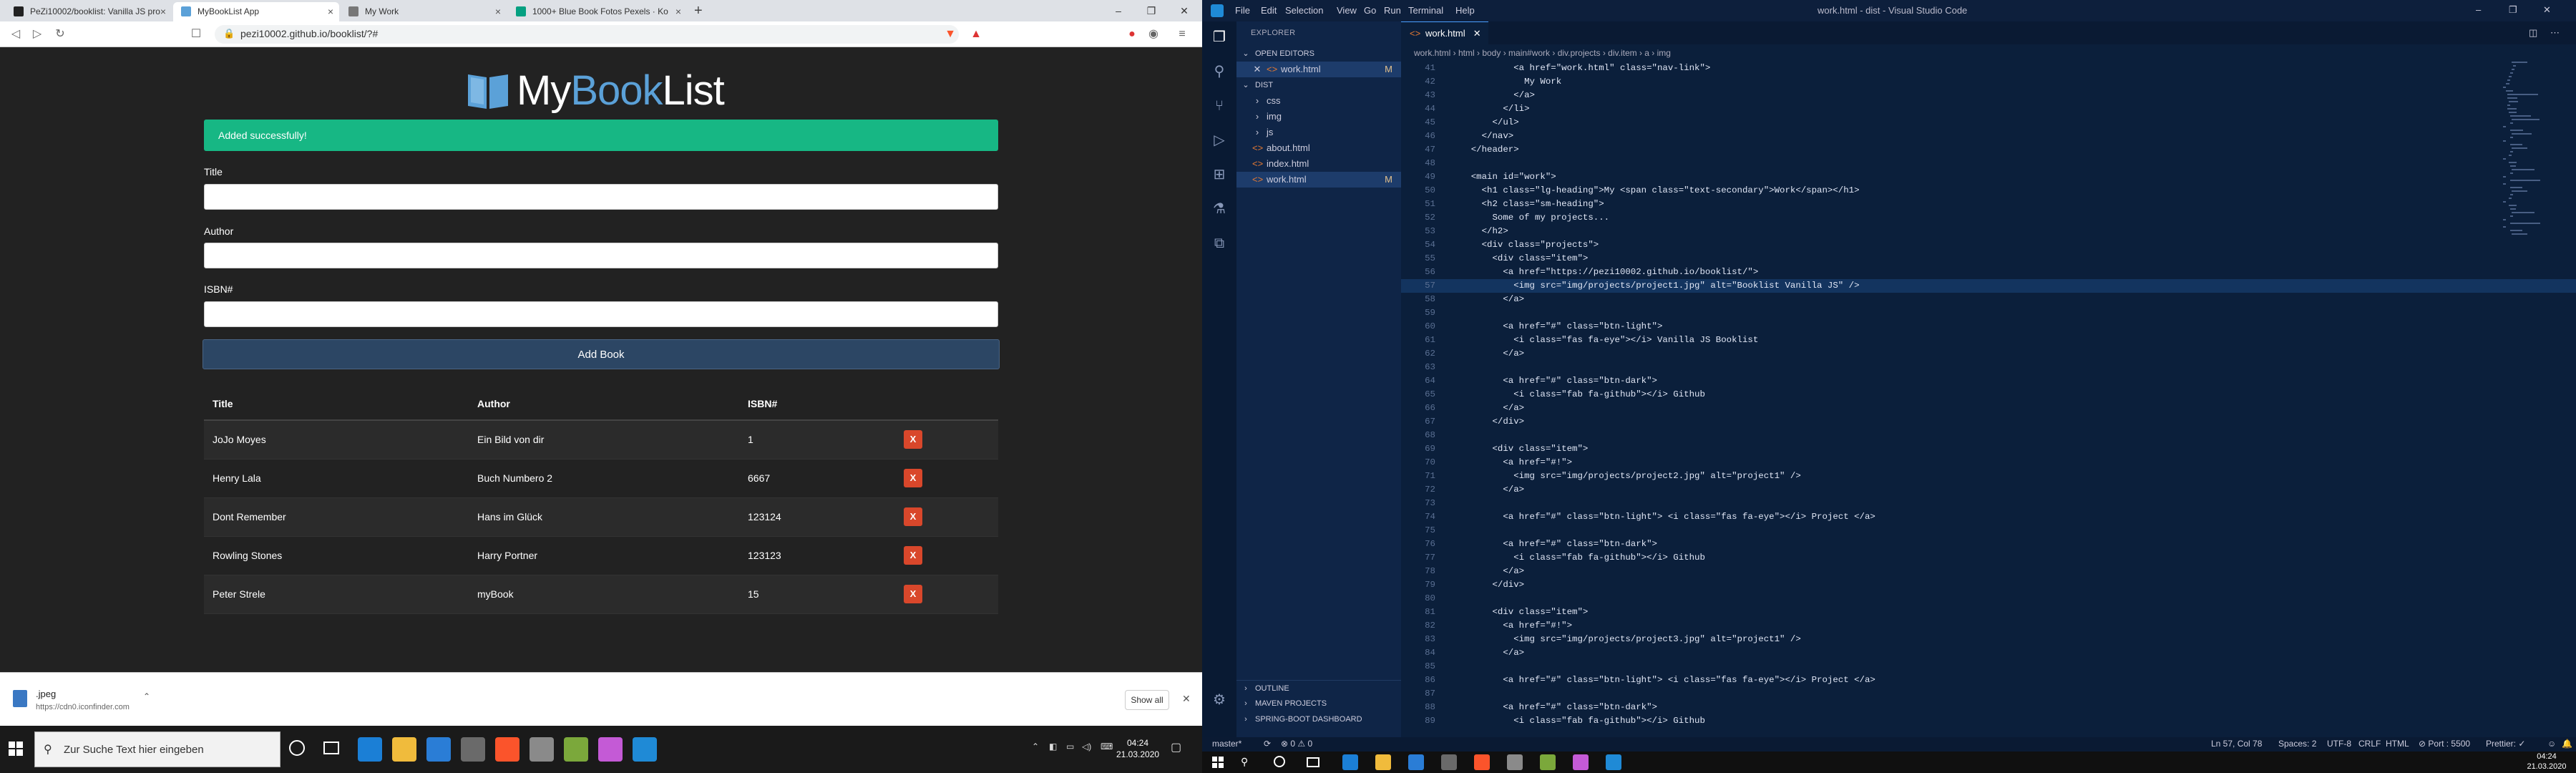  What do you see at coordinates (1988, 408) in the screenshot?
I see `code-line: 66 </a>` at bounding box center [1988, 408].